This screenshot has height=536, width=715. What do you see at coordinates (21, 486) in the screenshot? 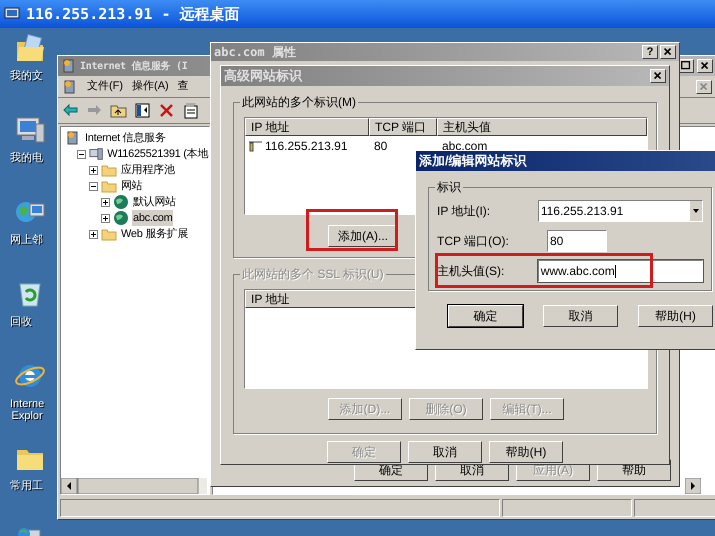
I see `desktop-icon-label: 常用工` at bounding box center [21, 486].